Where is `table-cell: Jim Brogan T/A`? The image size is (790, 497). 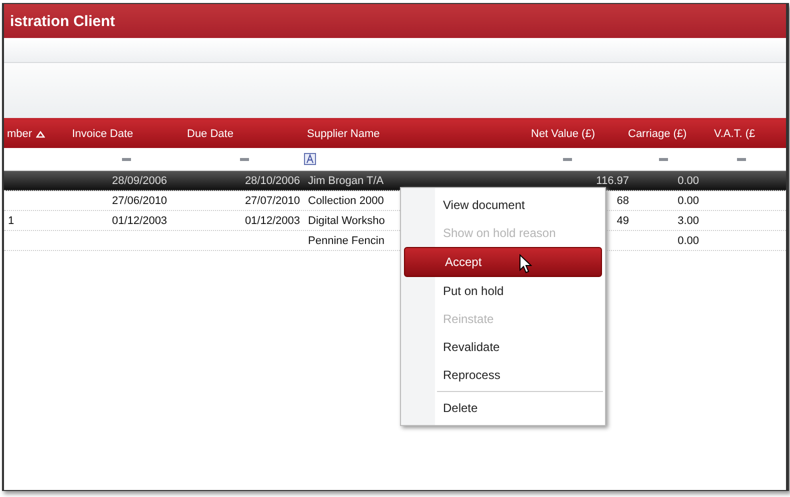
table-cell: Jim Brogan T/A is located at coordinates (346, 180).